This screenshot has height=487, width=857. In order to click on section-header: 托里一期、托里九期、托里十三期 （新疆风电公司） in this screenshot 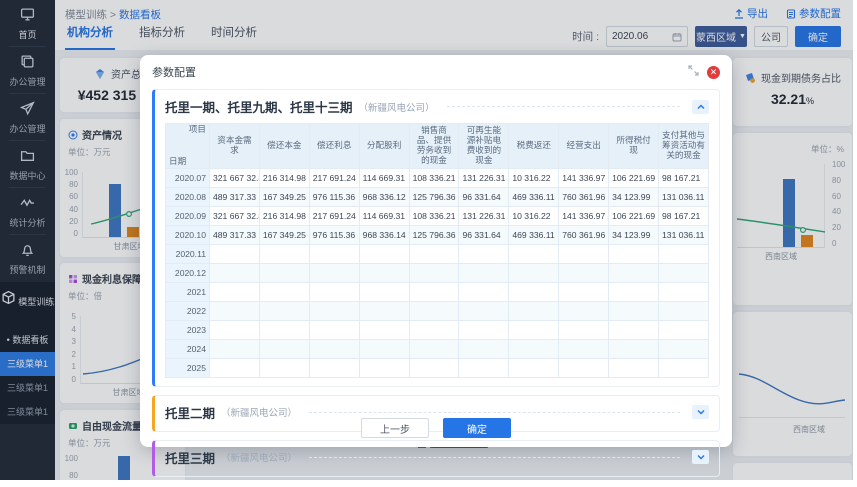, I will do `click(437, 106)`.